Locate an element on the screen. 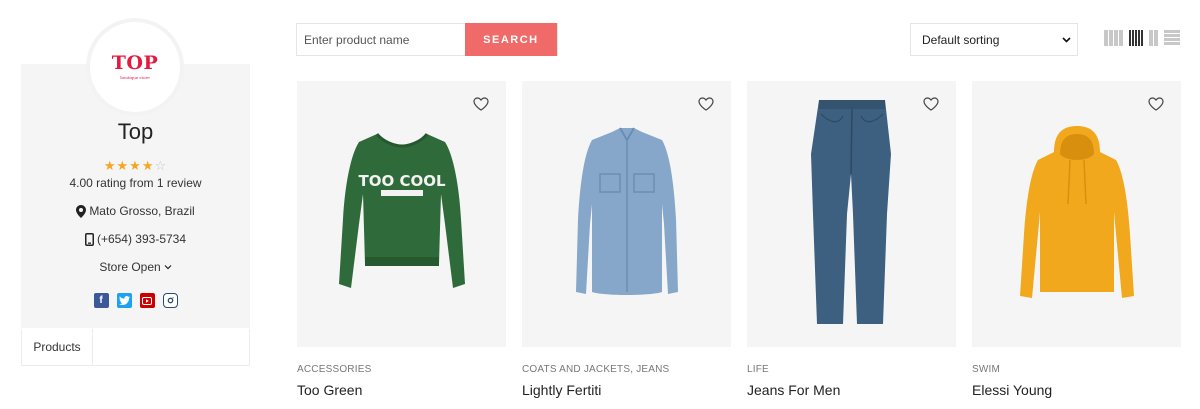  map-marker-icon is located at coordinates (81, 211).